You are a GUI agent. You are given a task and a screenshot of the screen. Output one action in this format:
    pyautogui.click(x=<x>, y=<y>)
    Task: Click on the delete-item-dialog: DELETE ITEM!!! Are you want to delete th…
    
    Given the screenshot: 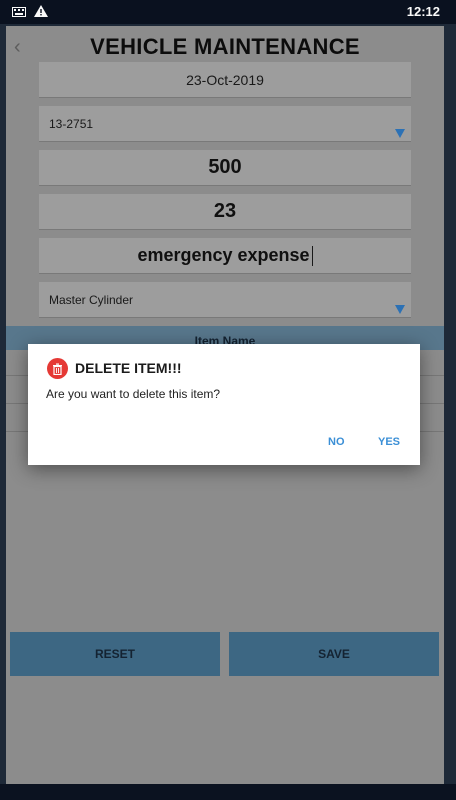 What is the action you would take?
    pyautogui.click(x=224, y=404)
    